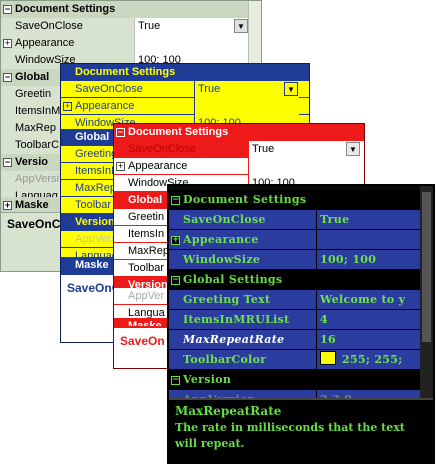 The image size is (437, 469). Describe the element at coordinates (185, 72) in the screenshot. I see `category-document-settings: Document Settings` at that location.